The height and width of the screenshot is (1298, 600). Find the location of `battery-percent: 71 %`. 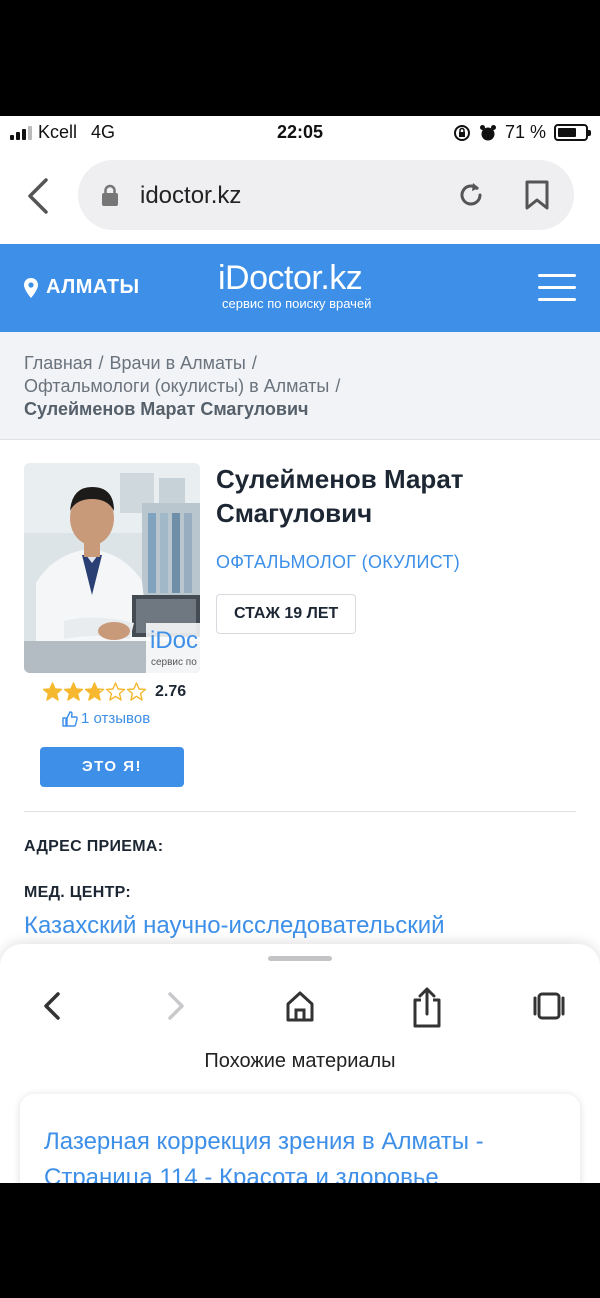

battery-percent: 71 % is located at coordinates (525, 132).